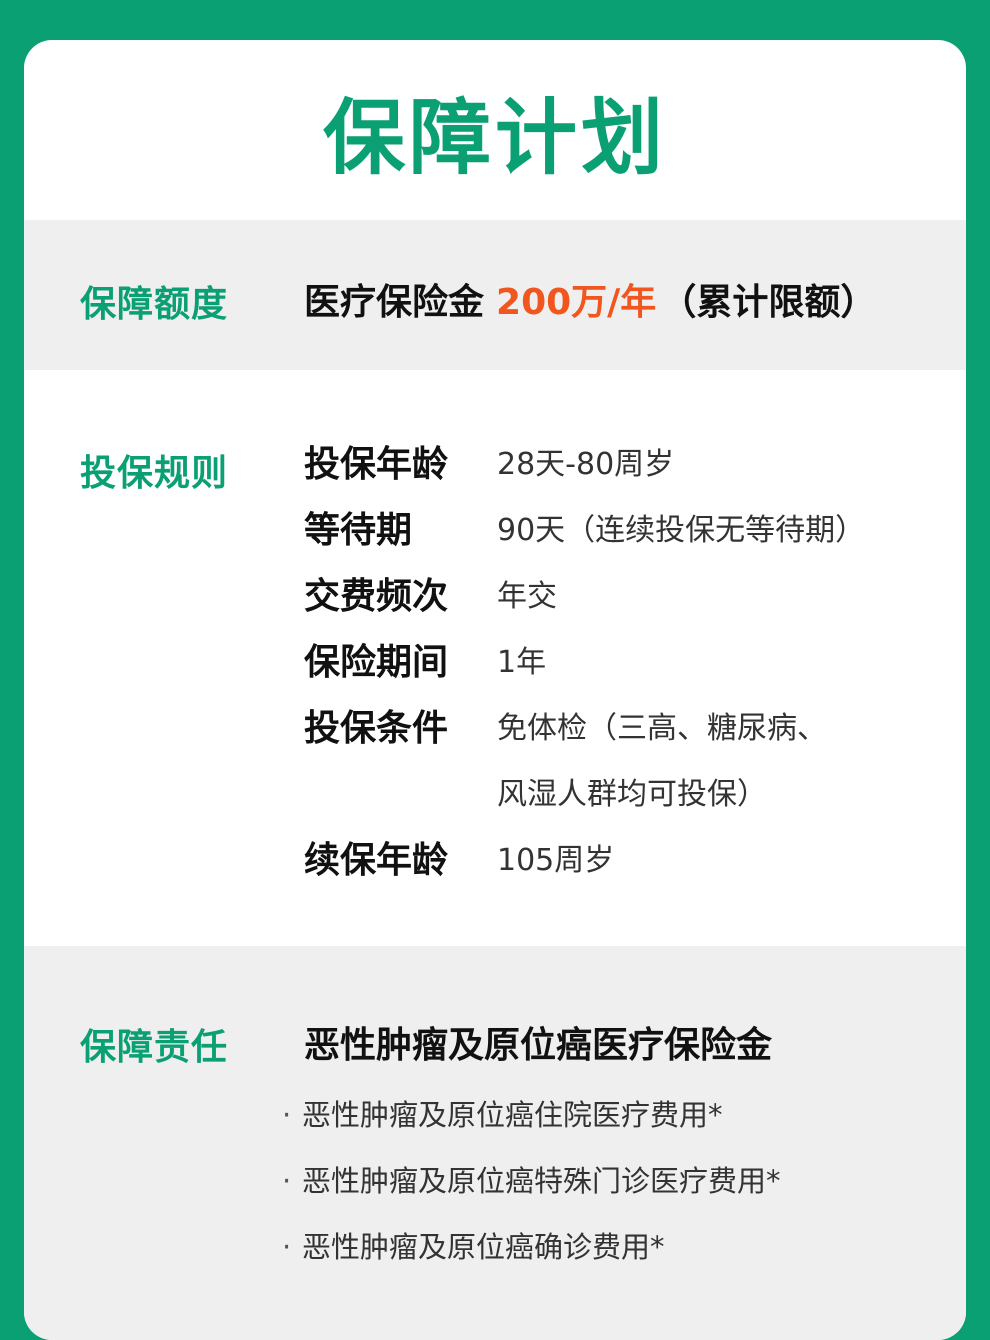 The image size is (990, 1340). I want to click on duty-item-text: 恶性肿瘤及原位癌确诊费用*, so click(483, 1247).